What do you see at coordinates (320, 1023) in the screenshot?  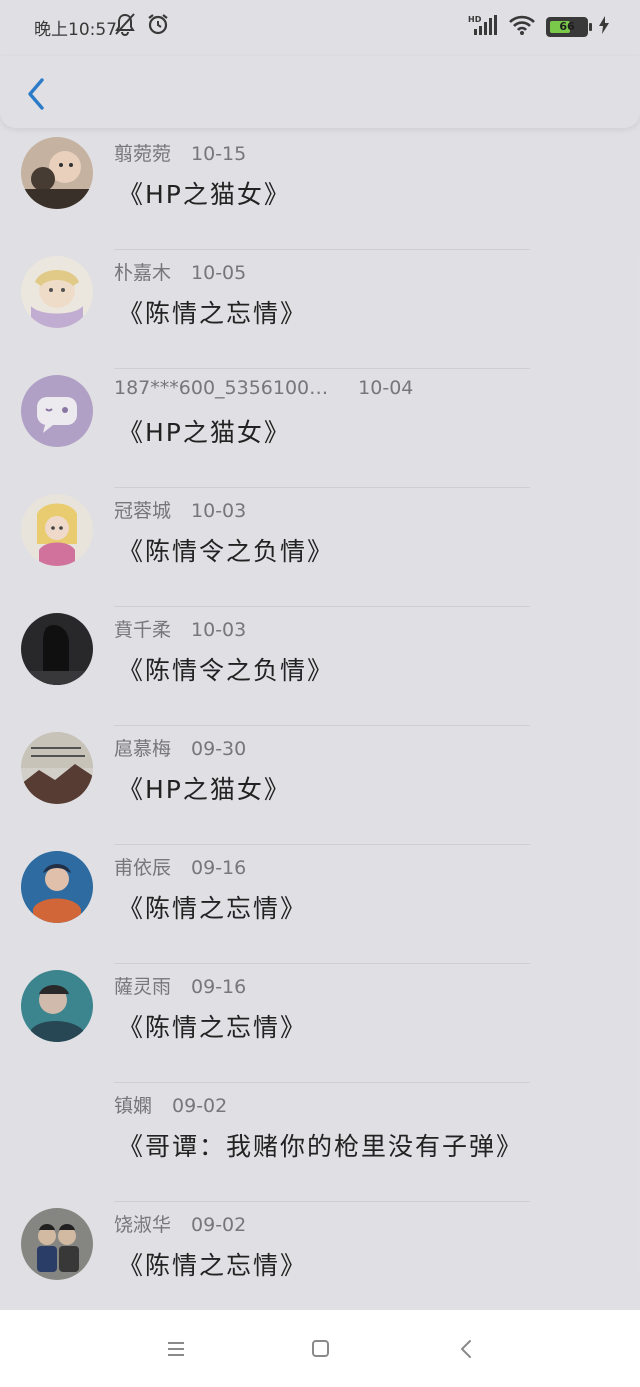 I see `list-item: 薩灵雨 09-16 《陈情之忘情》` at bounding box center [320, 1023].